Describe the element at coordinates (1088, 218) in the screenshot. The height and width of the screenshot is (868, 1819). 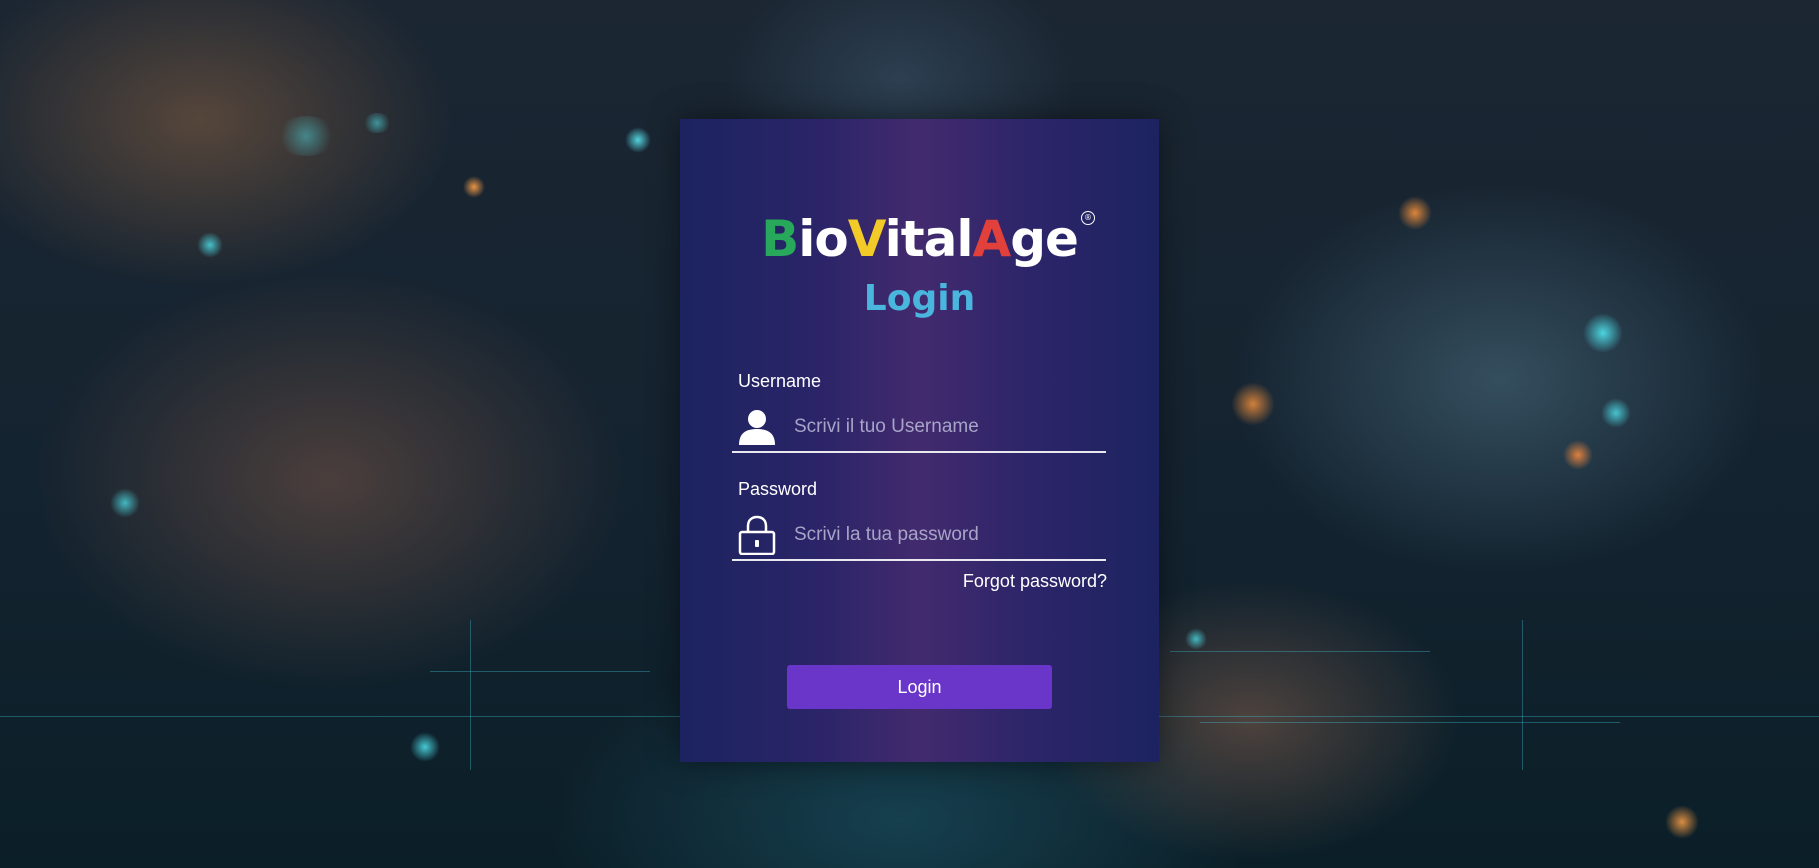
I see `registered-mark: ®` at that location.